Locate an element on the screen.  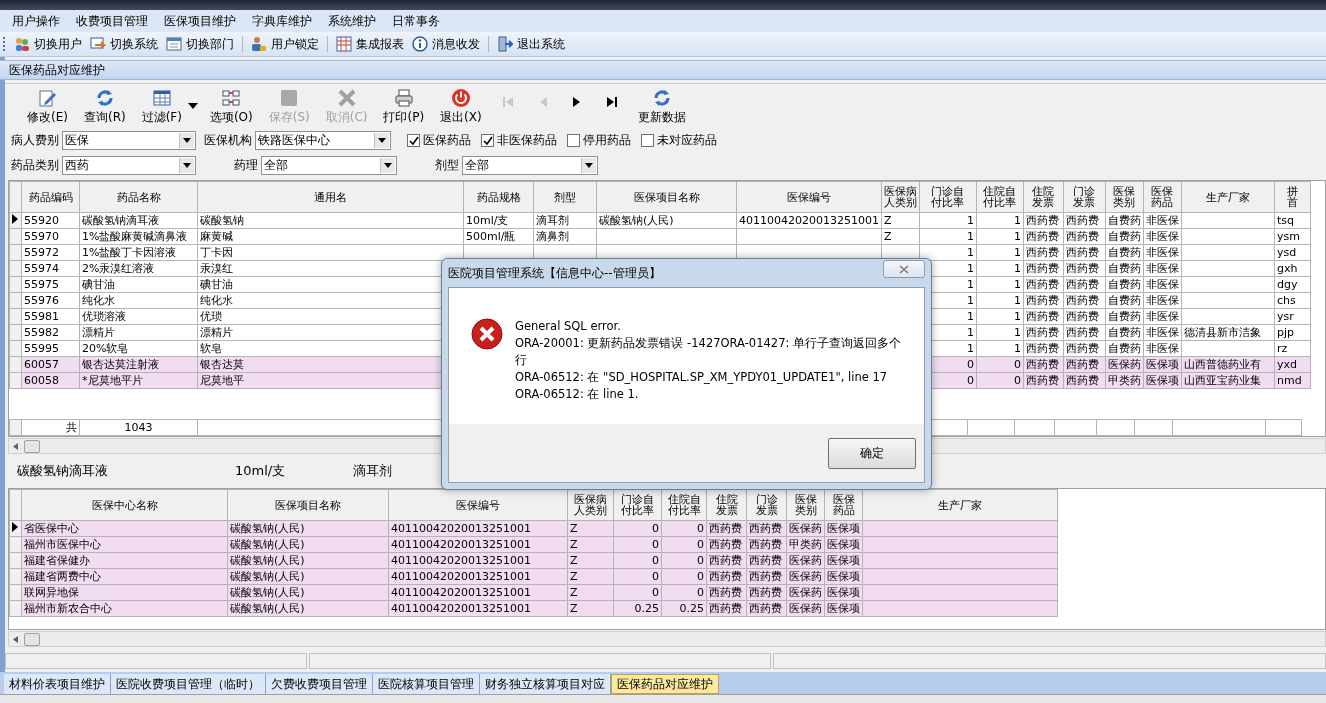
drug-spec: 10ml/支 is located at coordinates (261, 471).